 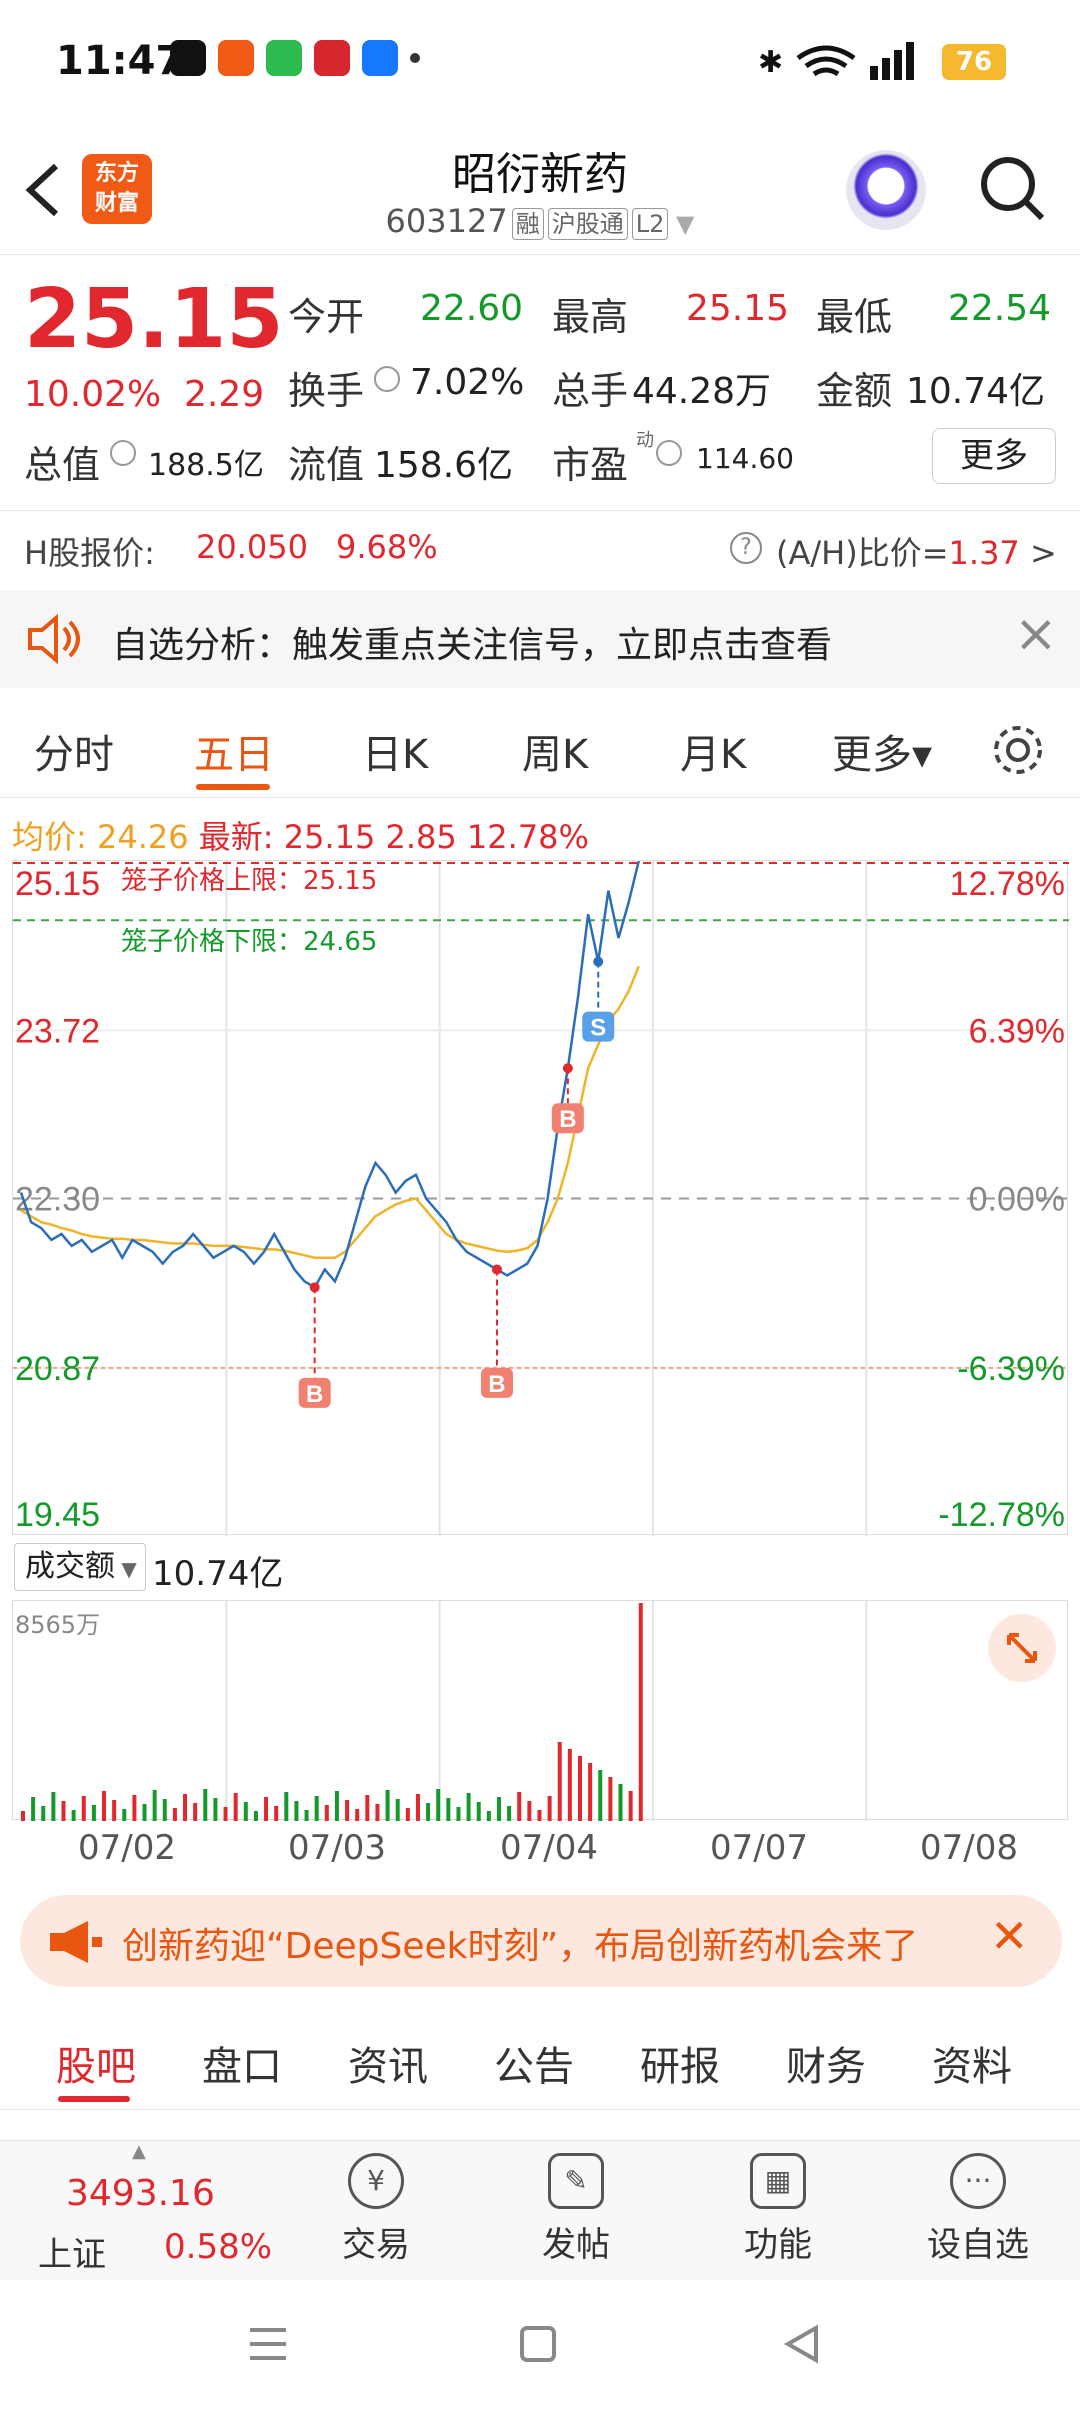 I want to click on tab-research: 研报, so click(x=680, y=2063).